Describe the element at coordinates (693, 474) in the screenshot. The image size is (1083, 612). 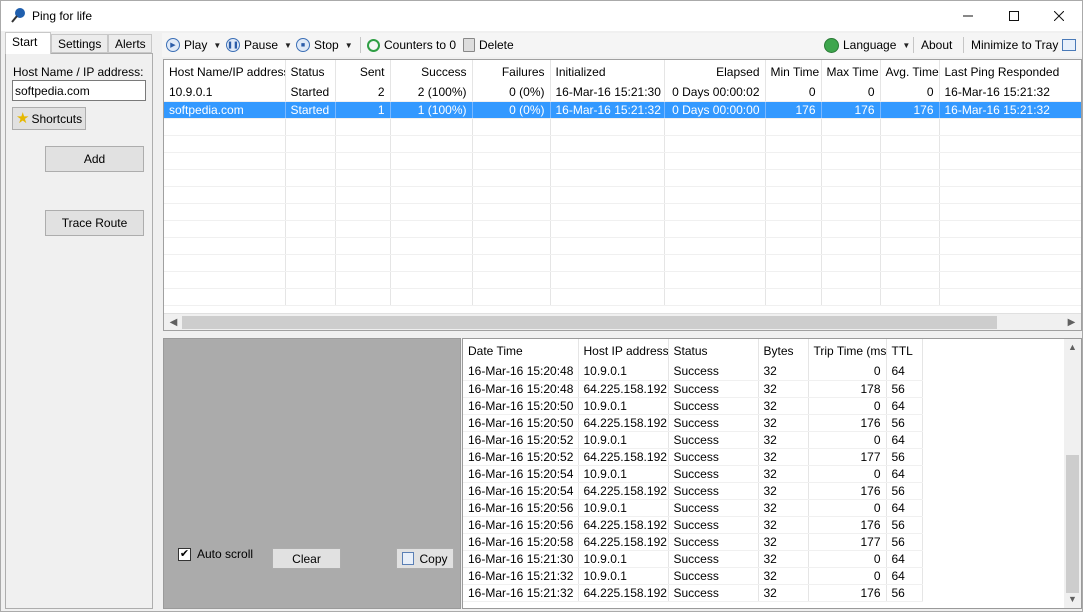
I see `log-row: 16-Mar-16 15:20:54 10.9.0.1 Success 32 0 64` at that location.